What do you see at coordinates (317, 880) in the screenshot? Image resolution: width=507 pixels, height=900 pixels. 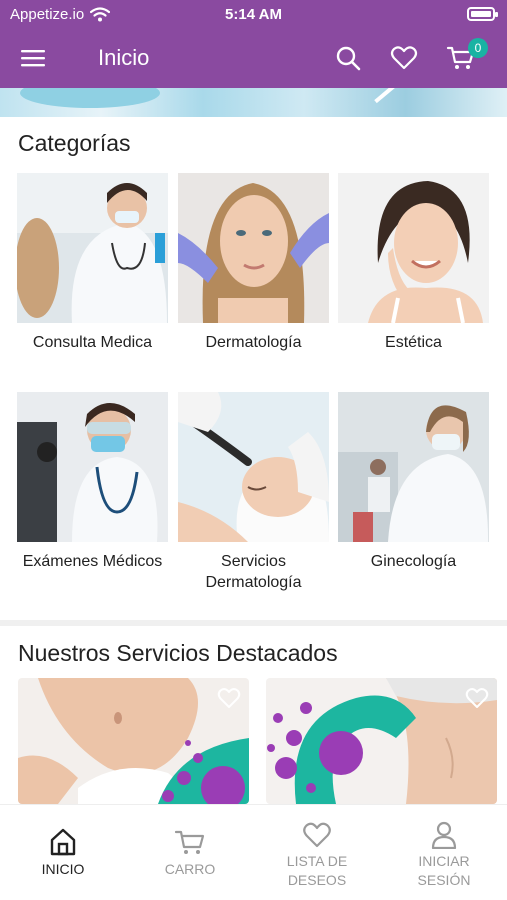 I see `tab-label-line: DESEOS` at bounding box center [317, 880].